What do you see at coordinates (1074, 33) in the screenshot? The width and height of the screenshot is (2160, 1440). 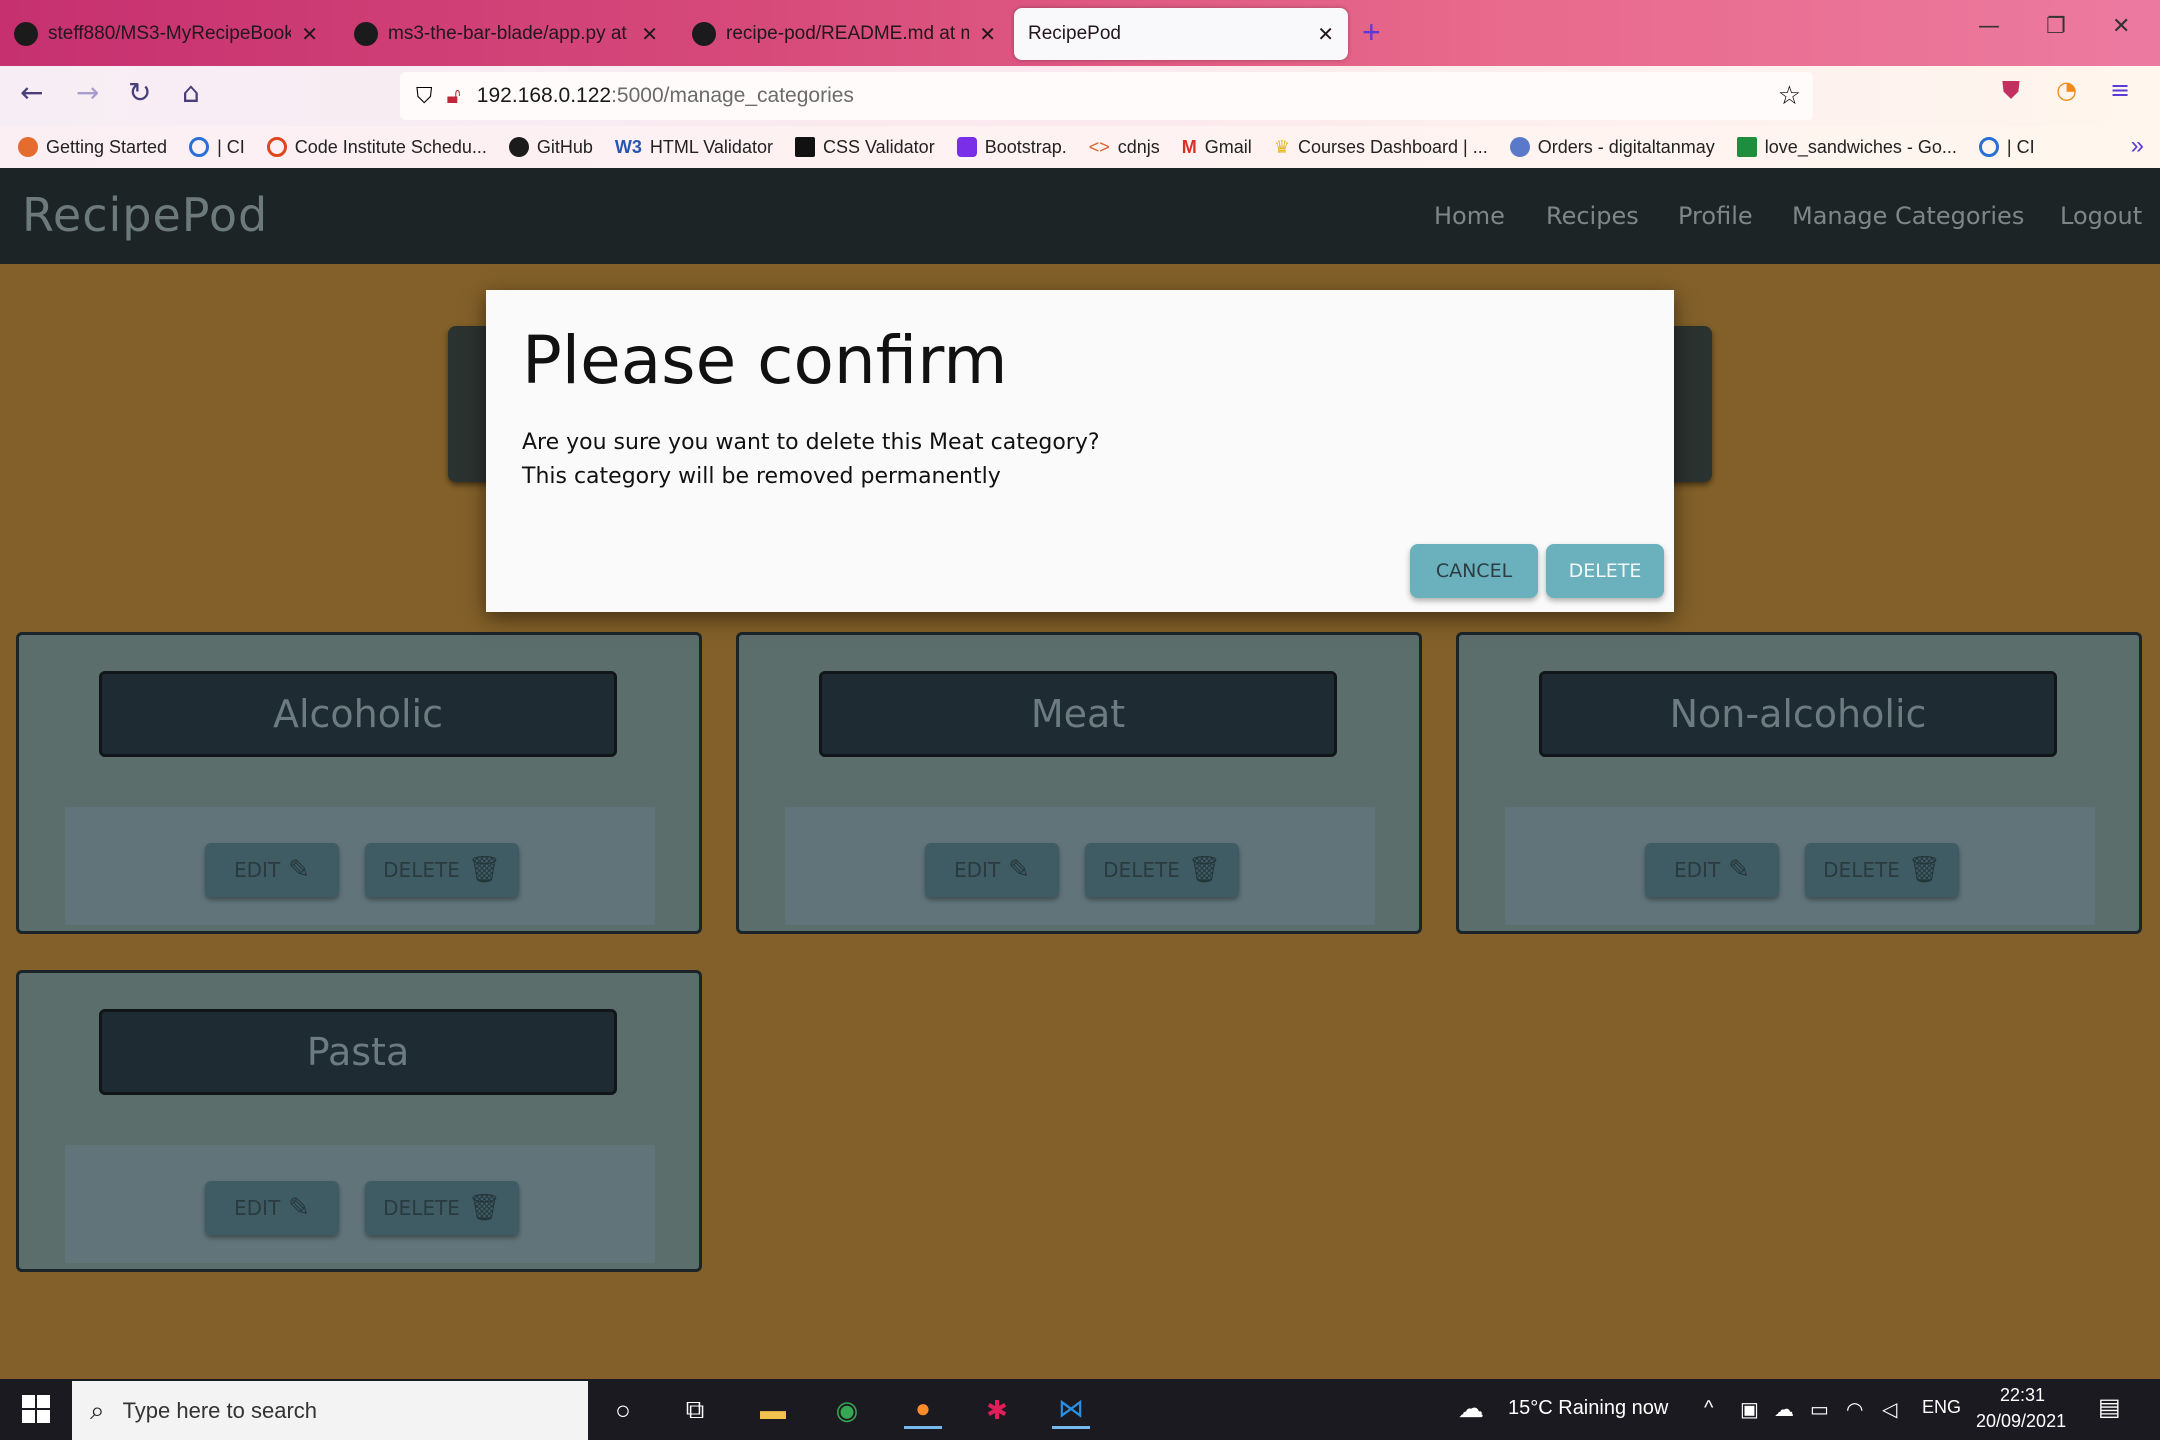 I see `tab-title: RecipePod` at bounding box center [1074, 33].